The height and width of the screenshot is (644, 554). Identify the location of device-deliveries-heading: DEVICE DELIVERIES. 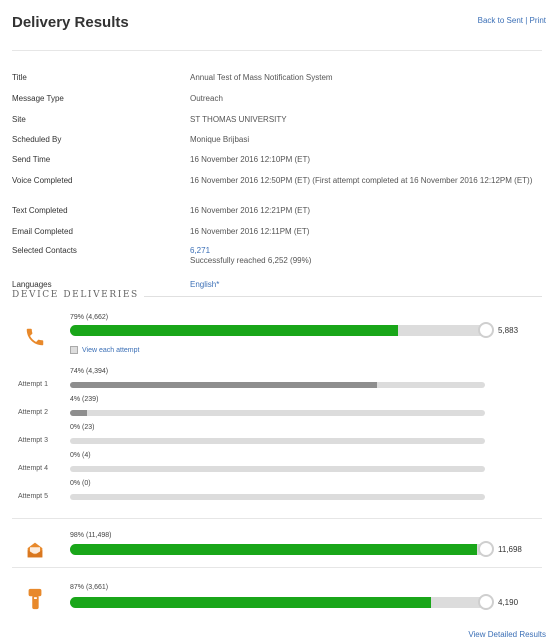
(75, 295).